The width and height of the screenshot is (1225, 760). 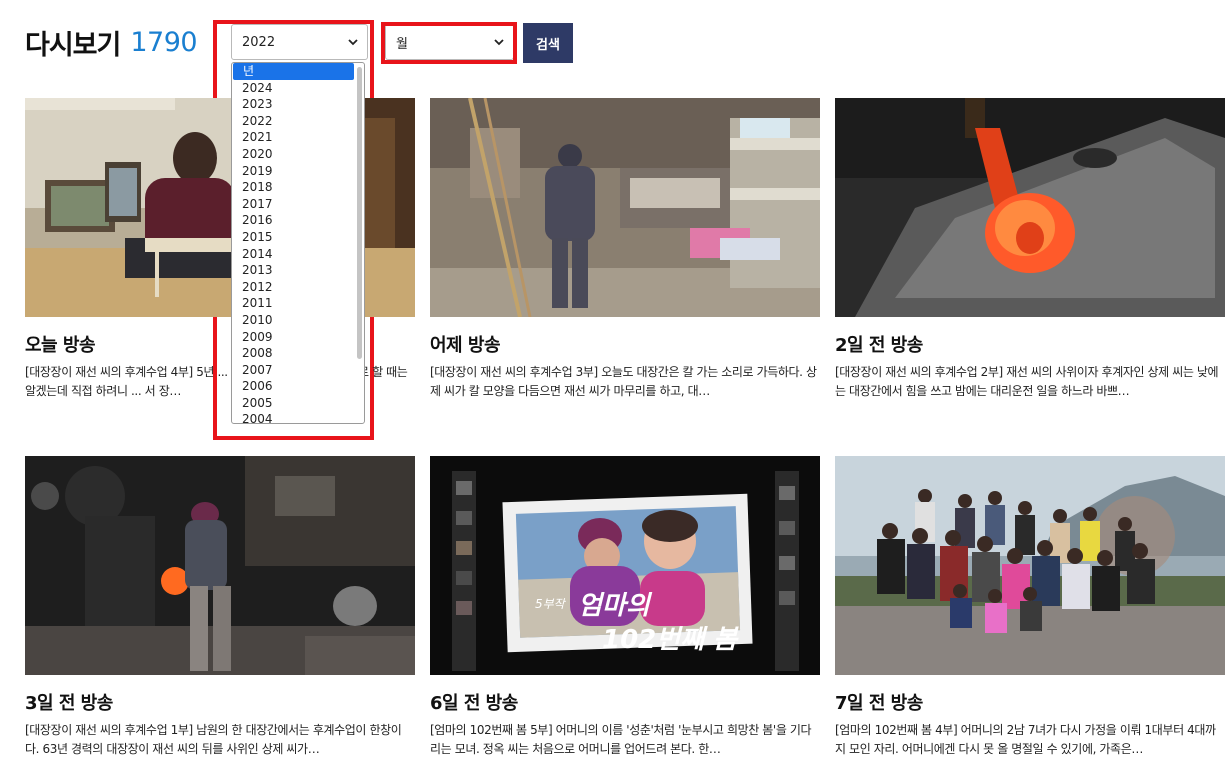 What do you see at coordinates (293, 270) in the screenshot?
I see `year-option: 2013` at bounding box center [293, 270].